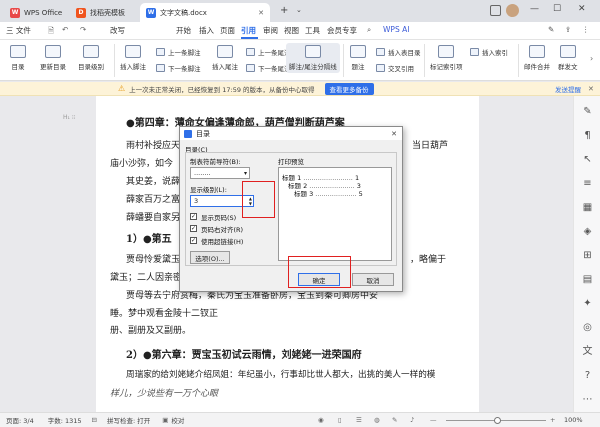  Describe the element at coordinates (551, 29) in the screenshot. I see `comment-icon: ✎` at that location.